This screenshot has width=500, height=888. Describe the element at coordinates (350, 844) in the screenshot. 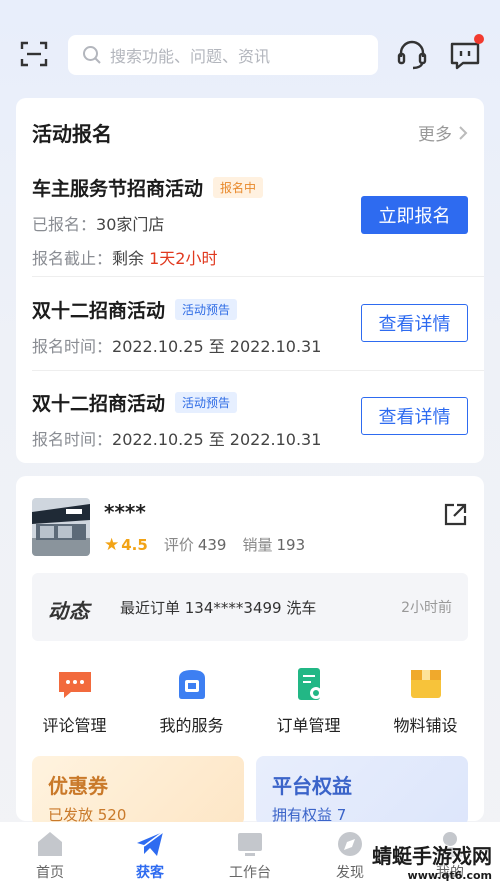

I see `compass-icon` at that location.